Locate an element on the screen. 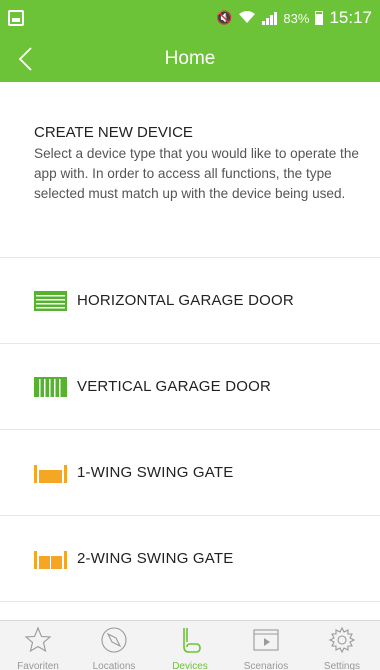  device-type-vertical-garage-door: VERTICAL GARAGE DOOR is located at coordinates (190, 387).